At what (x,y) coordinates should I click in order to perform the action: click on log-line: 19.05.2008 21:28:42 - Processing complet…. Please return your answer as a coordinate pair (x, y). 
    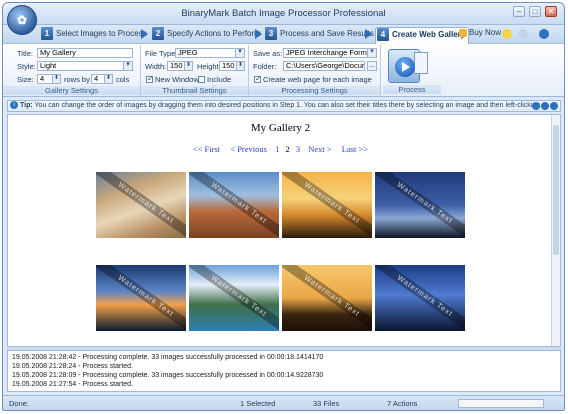
    Looking at the image, I should click on (168, 357).